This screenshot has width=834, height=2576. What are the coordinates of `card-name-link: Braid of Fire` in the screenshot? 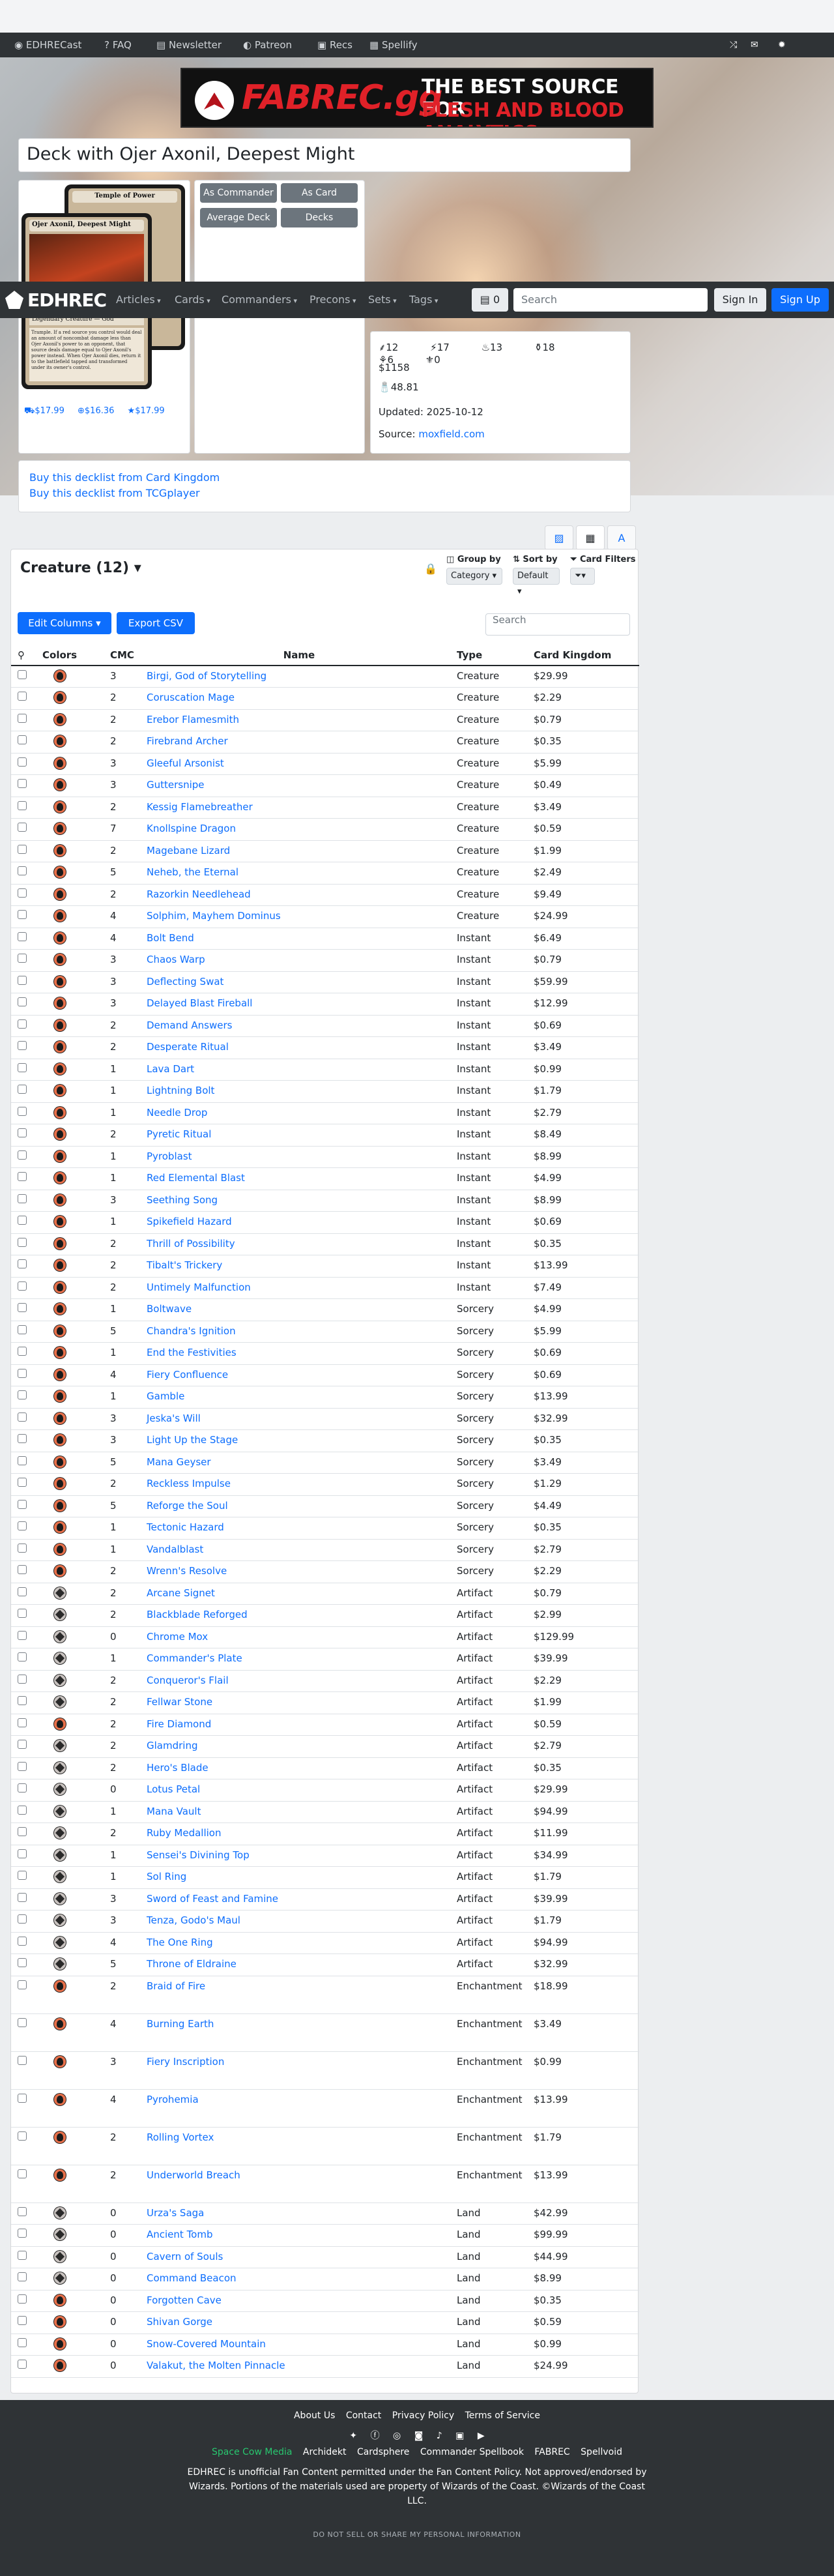 It's located at (176, 1986).